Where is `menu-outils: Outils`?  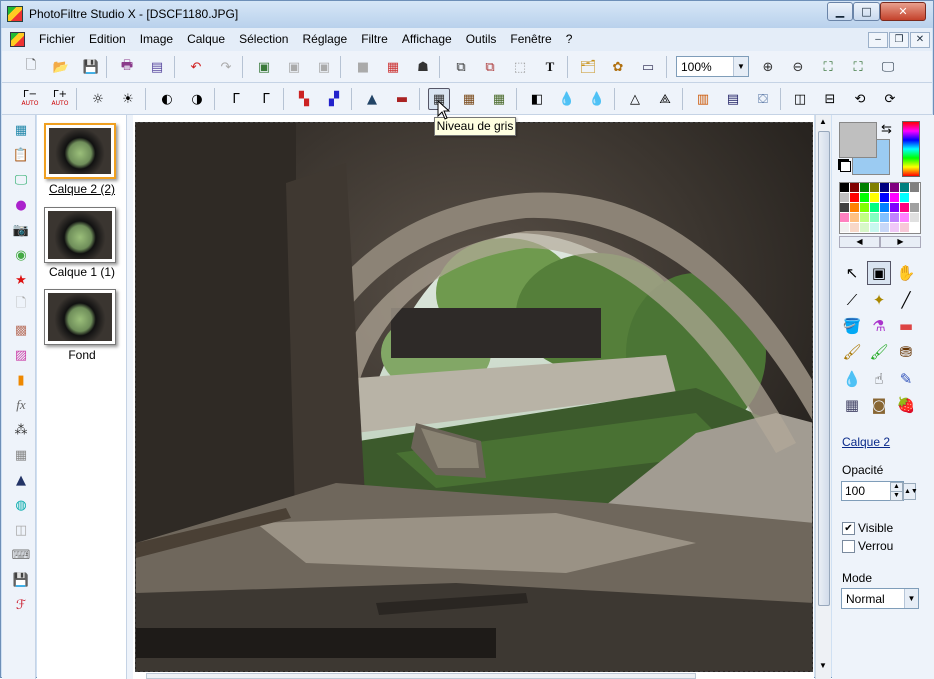 menu-outils: Outils is located at coordinates (481, 39).